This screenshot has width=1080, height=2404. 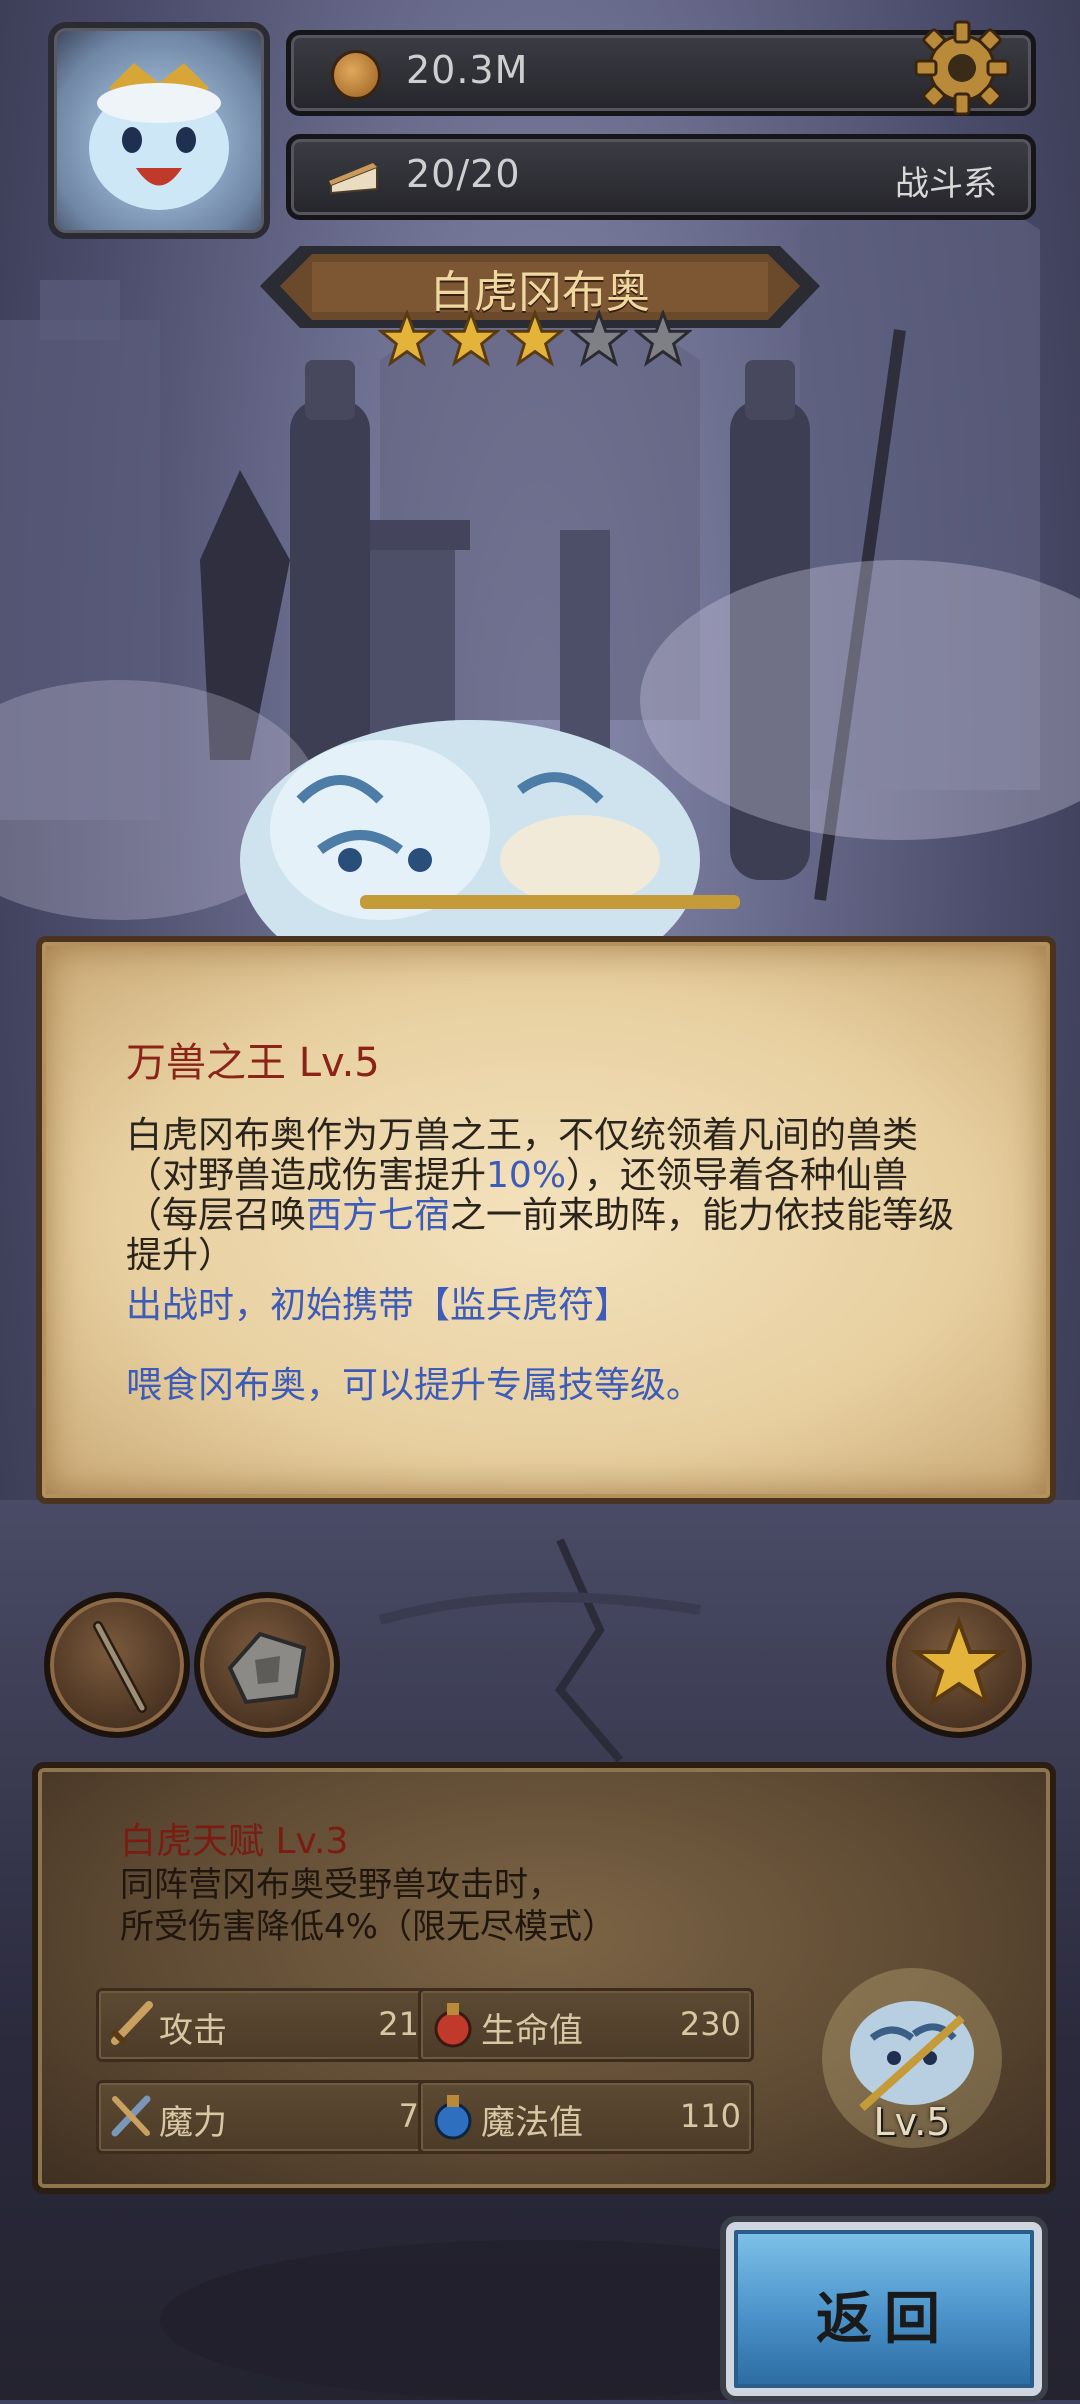 I want to click on pet-level: Lv.5, so click(x=912, y=2122).